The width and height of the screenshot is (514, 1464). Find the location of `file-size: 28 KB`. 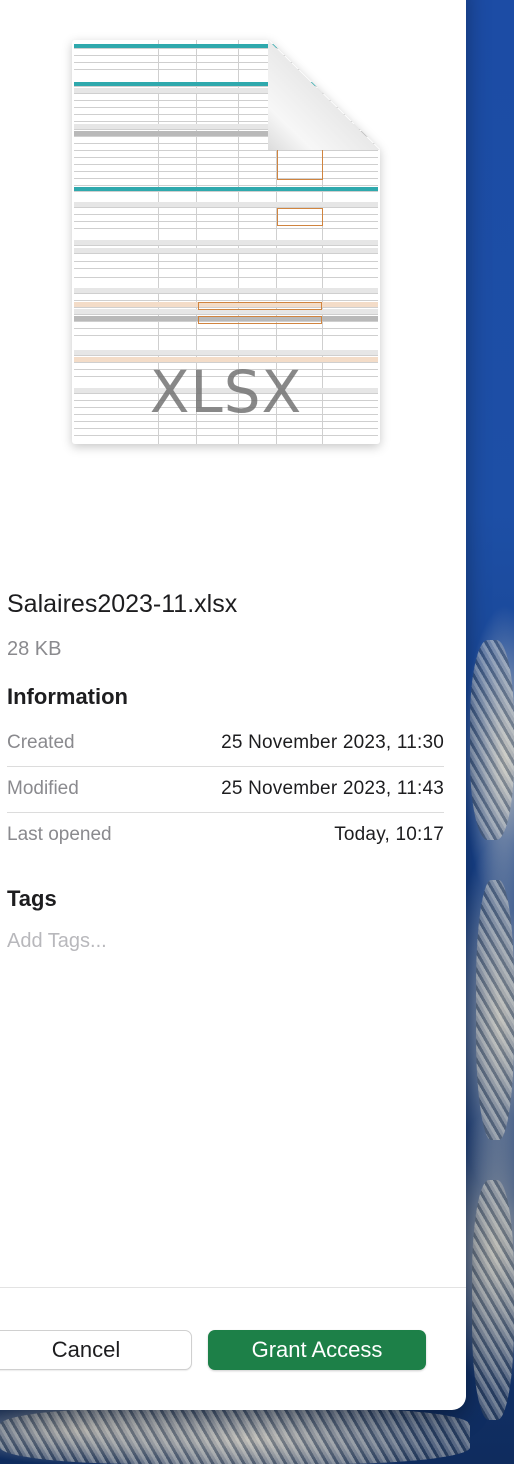

file-size: 28 KB is located at coordinates (34, 649).